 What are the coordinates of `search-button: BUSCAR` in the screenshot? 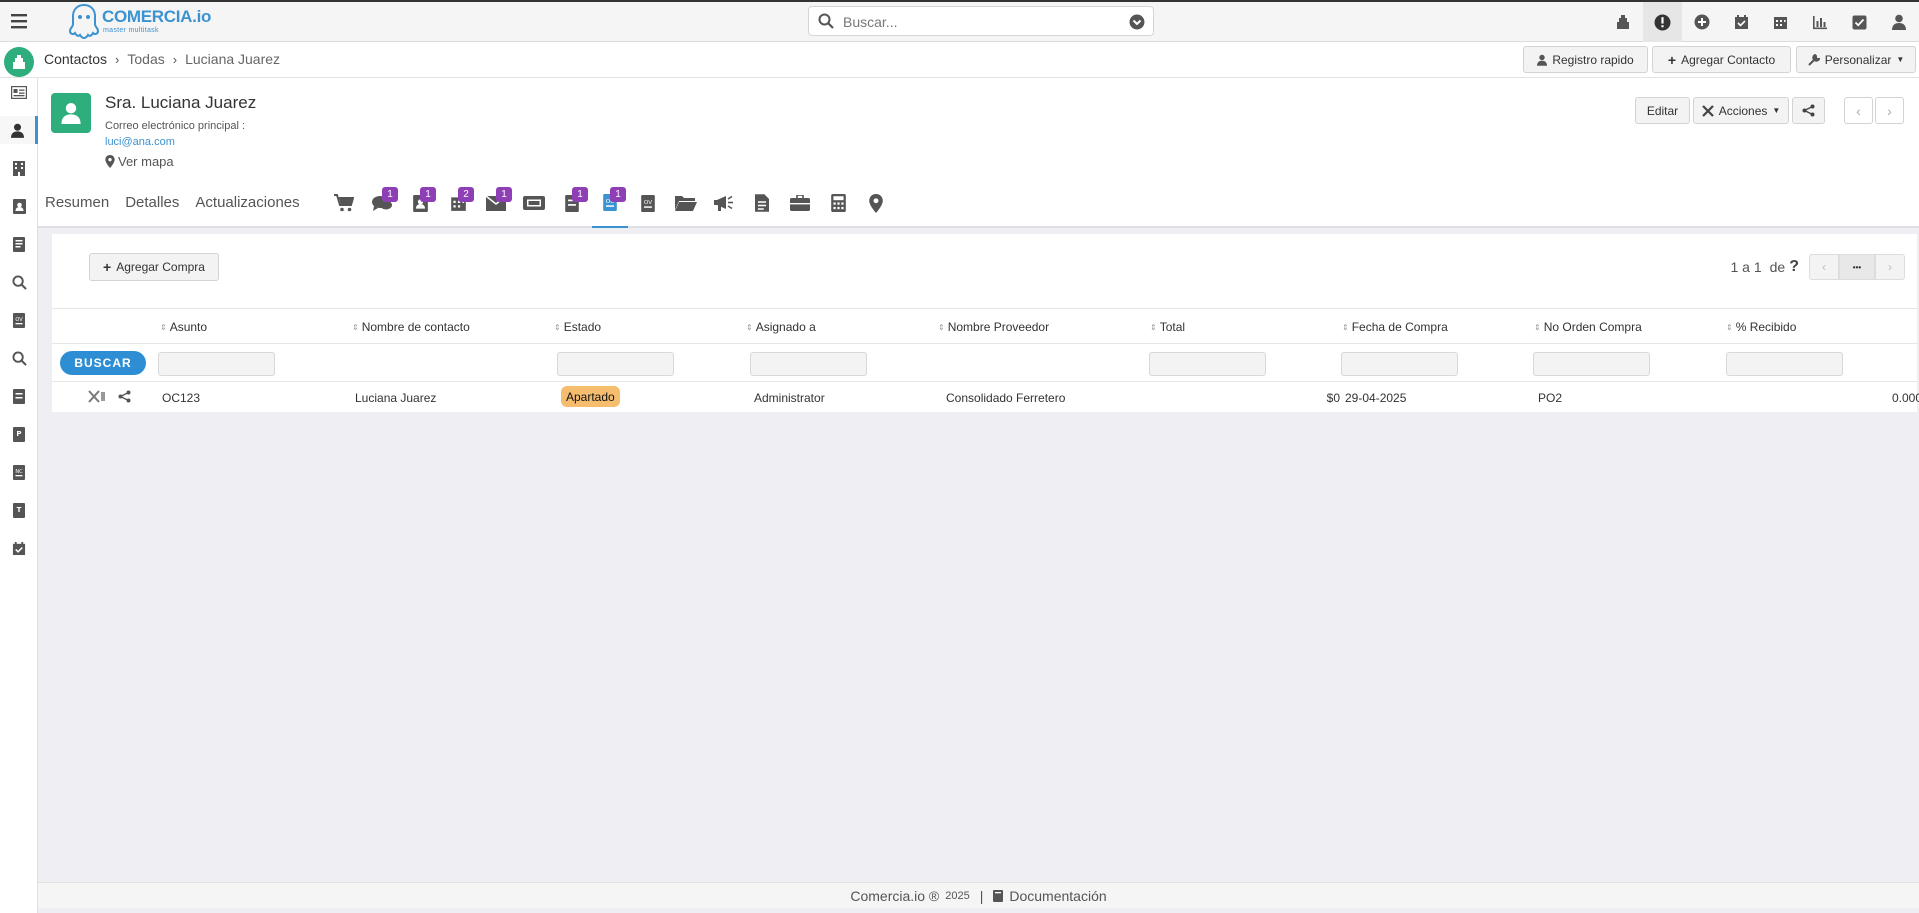 It's located at (103, 363).